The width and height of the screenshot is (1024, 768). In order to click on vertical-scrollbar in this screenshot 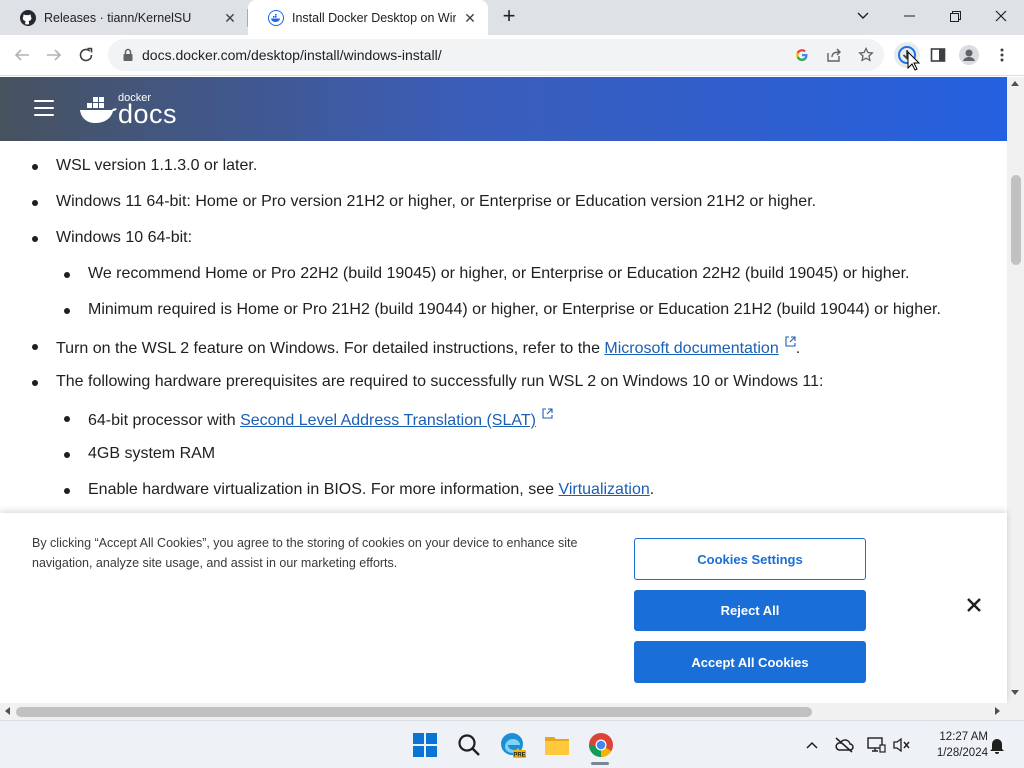, I will do `click(1015, 390)`.